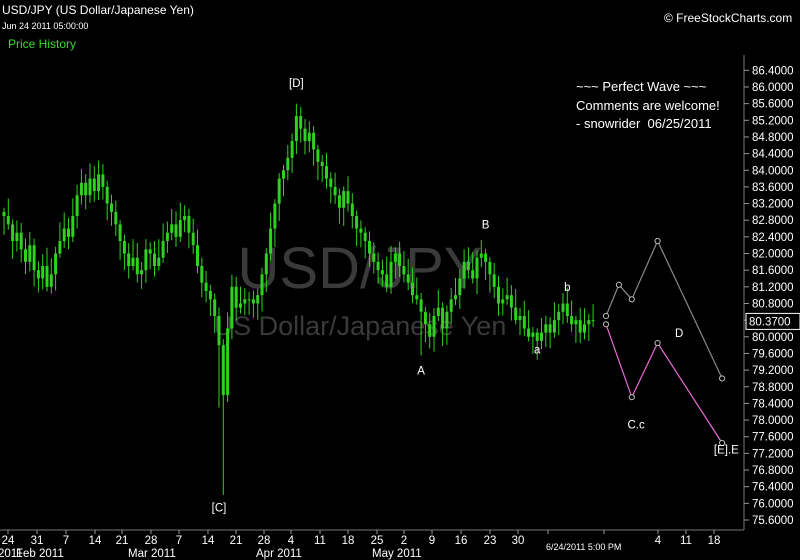  What do you see at coordinates (37, 541) in the screenshot?
I see `x-tick-label: 31` at bounding box center [37, 541].